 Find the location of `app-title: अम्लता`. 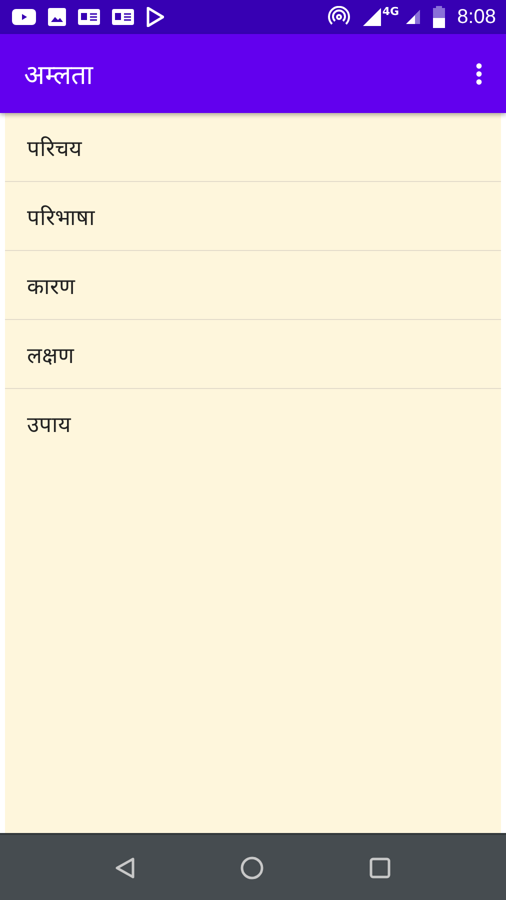

app-title: अम्लता is located at coordinates (59, 75).